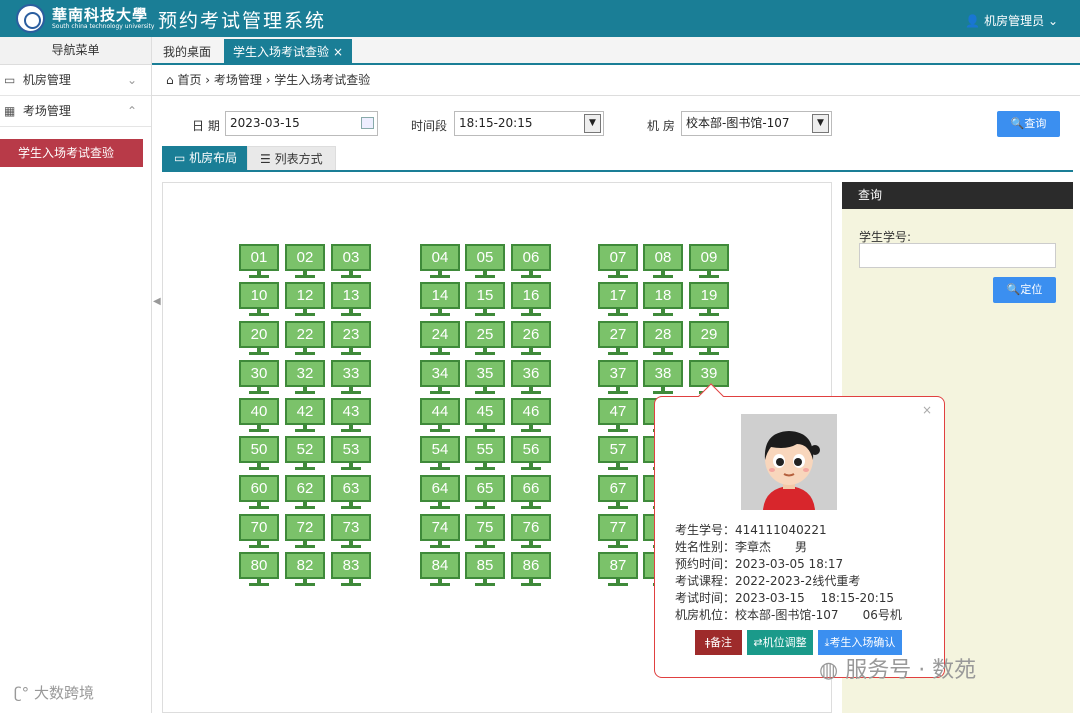 The image size is (1080, 713). I want to click on seat-computer: 29, so click(709, 339).